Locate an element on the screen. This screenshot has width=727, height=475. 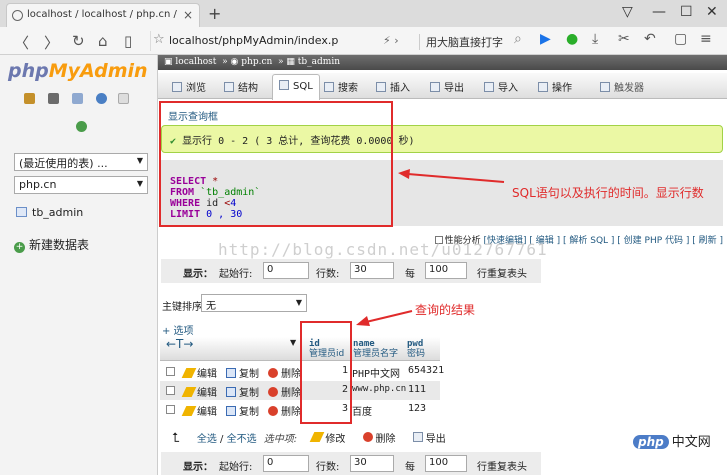
sort-select: 无 ▼ is located at coordinates (254, 303).